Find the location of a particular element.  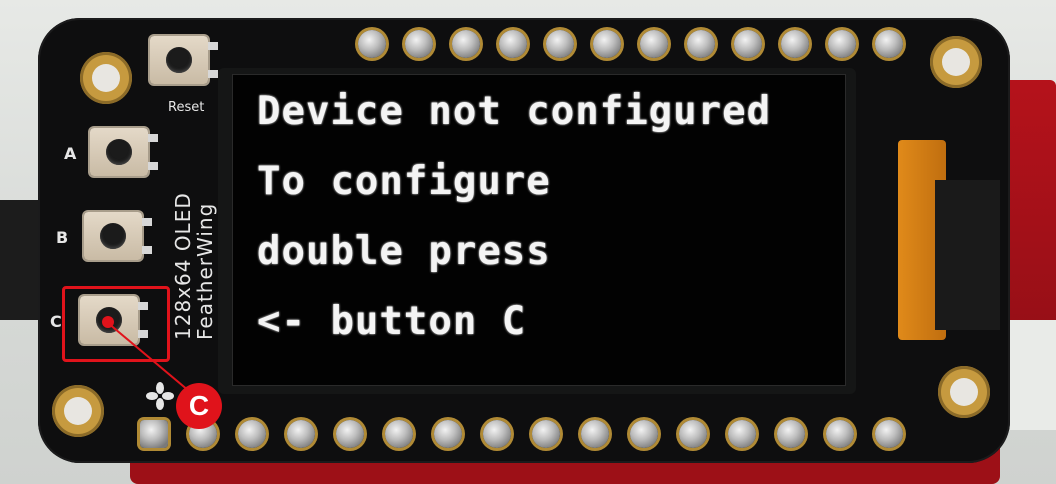

mount-hole-top-left is located at coordinates (106, 78).